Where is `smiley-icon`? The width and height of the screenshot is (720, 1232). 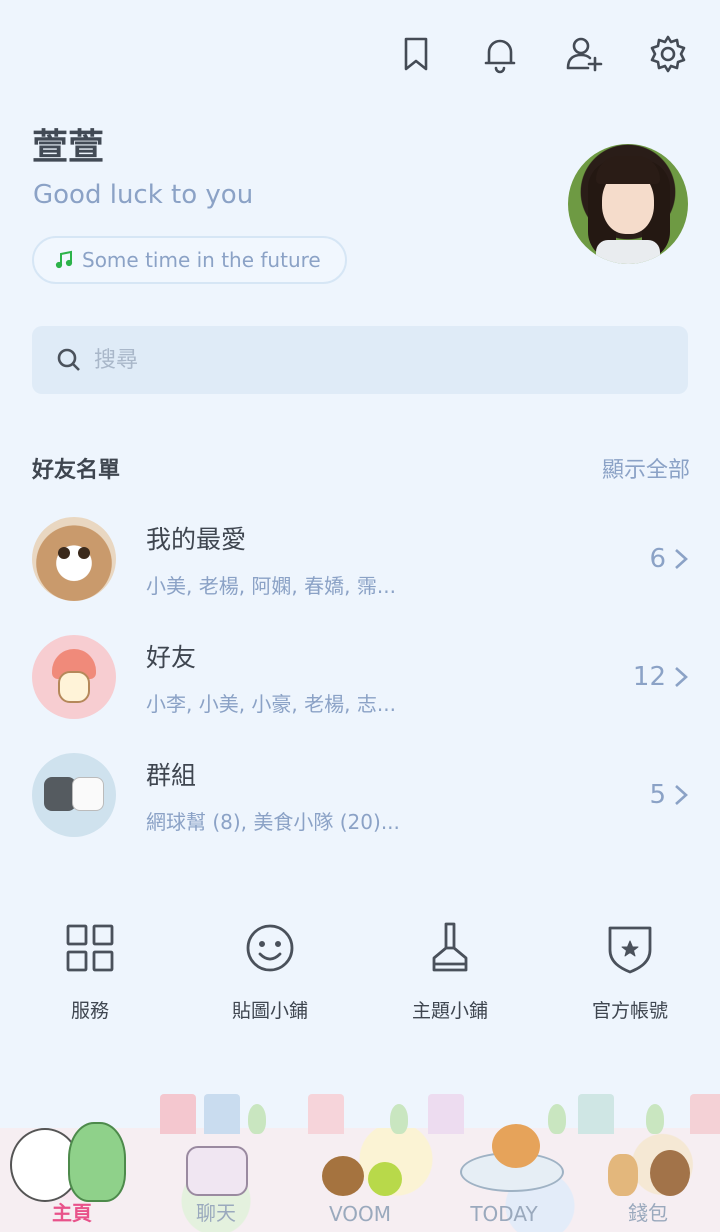
smiley-icon is located at coordinates (270, 948).